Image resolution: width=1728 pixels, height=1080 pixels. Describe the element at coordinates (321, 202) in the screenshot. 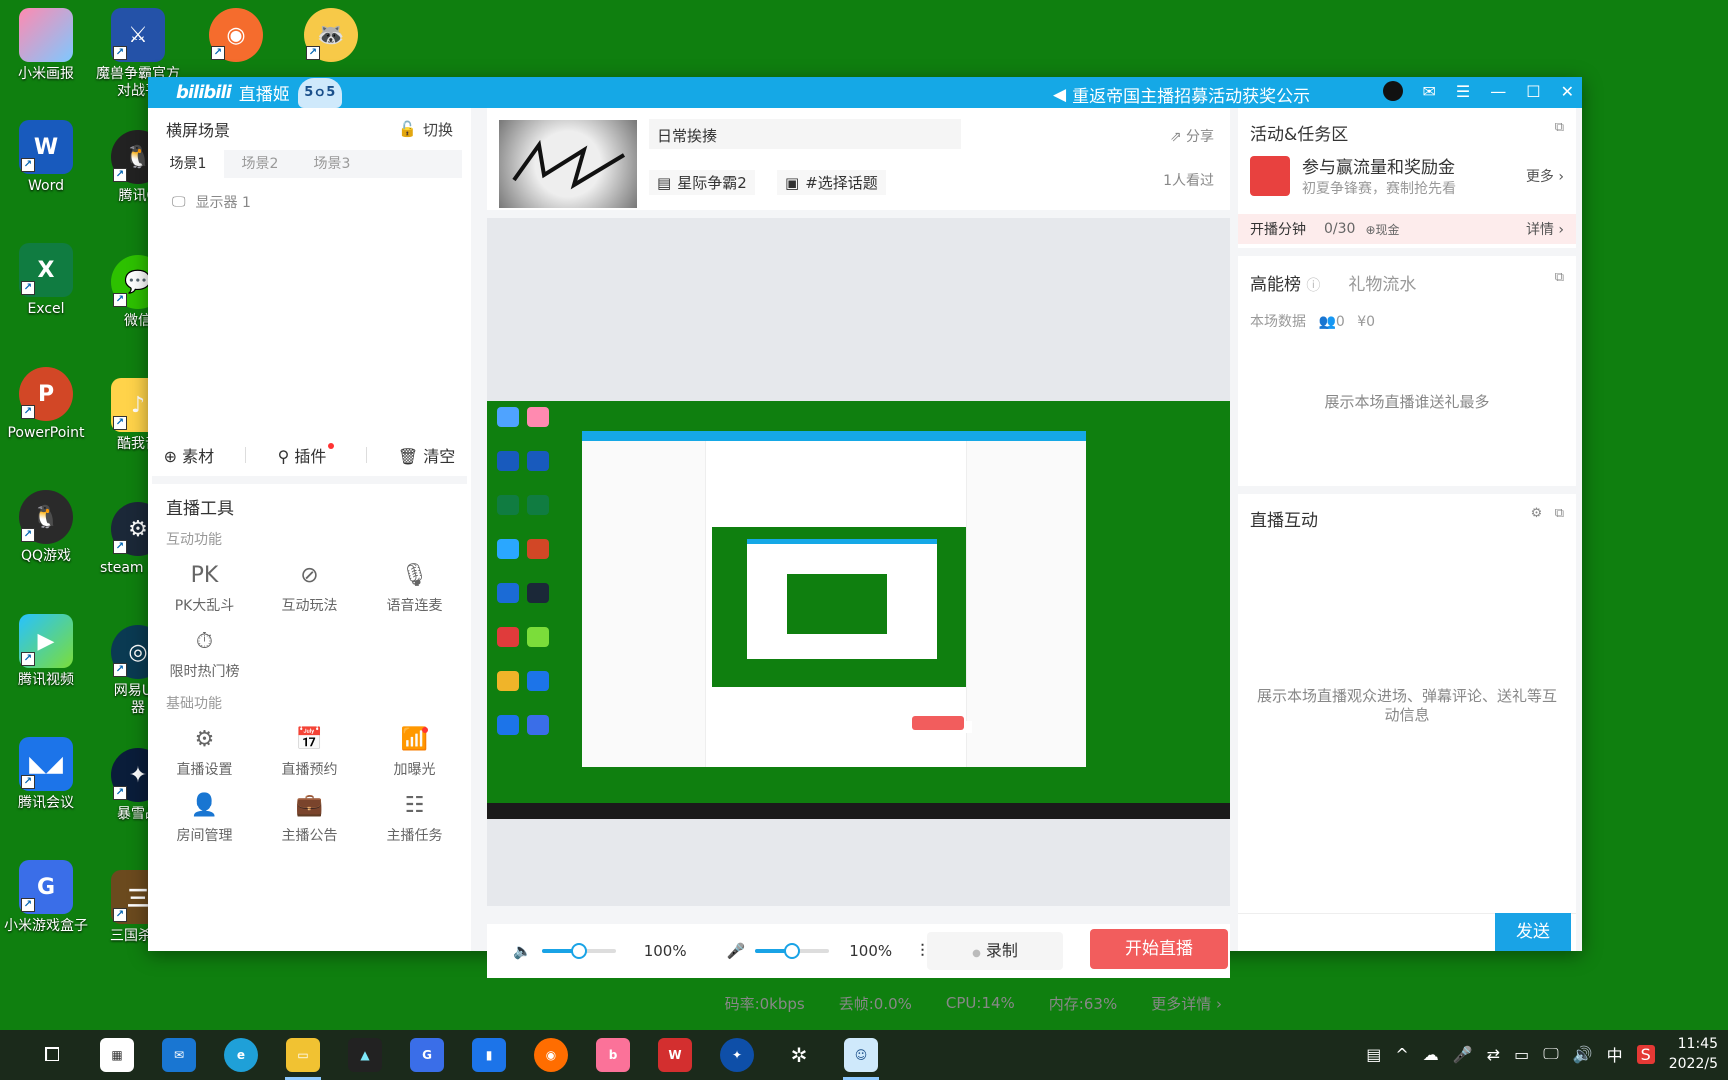

I see `source-item-display: 🖵 显示器 1` at that location.